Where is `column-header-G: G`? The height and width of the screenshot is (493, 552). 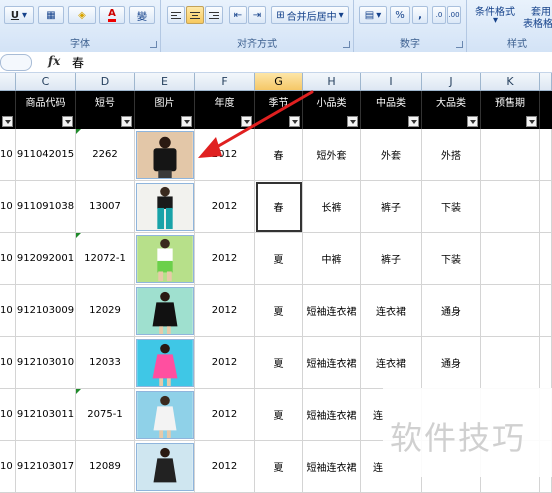
column-header-G: G is located at coordinates (279, 82).